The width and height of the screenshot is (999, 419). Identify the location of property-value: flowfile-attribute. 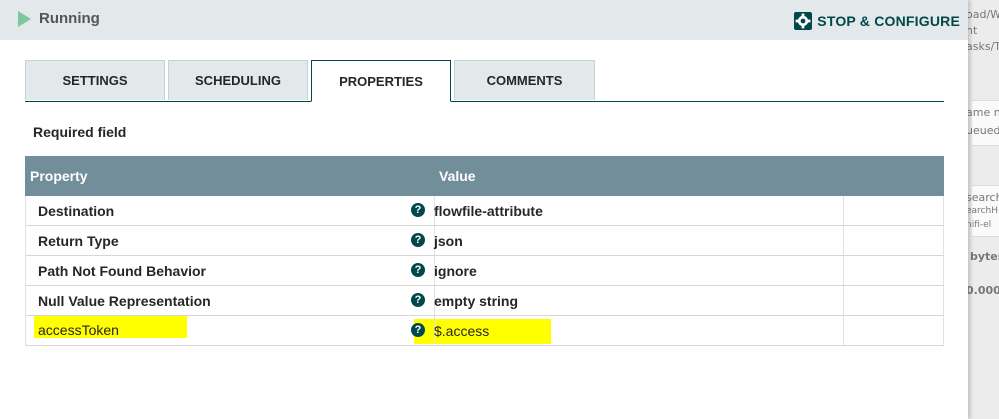
(488, 211).